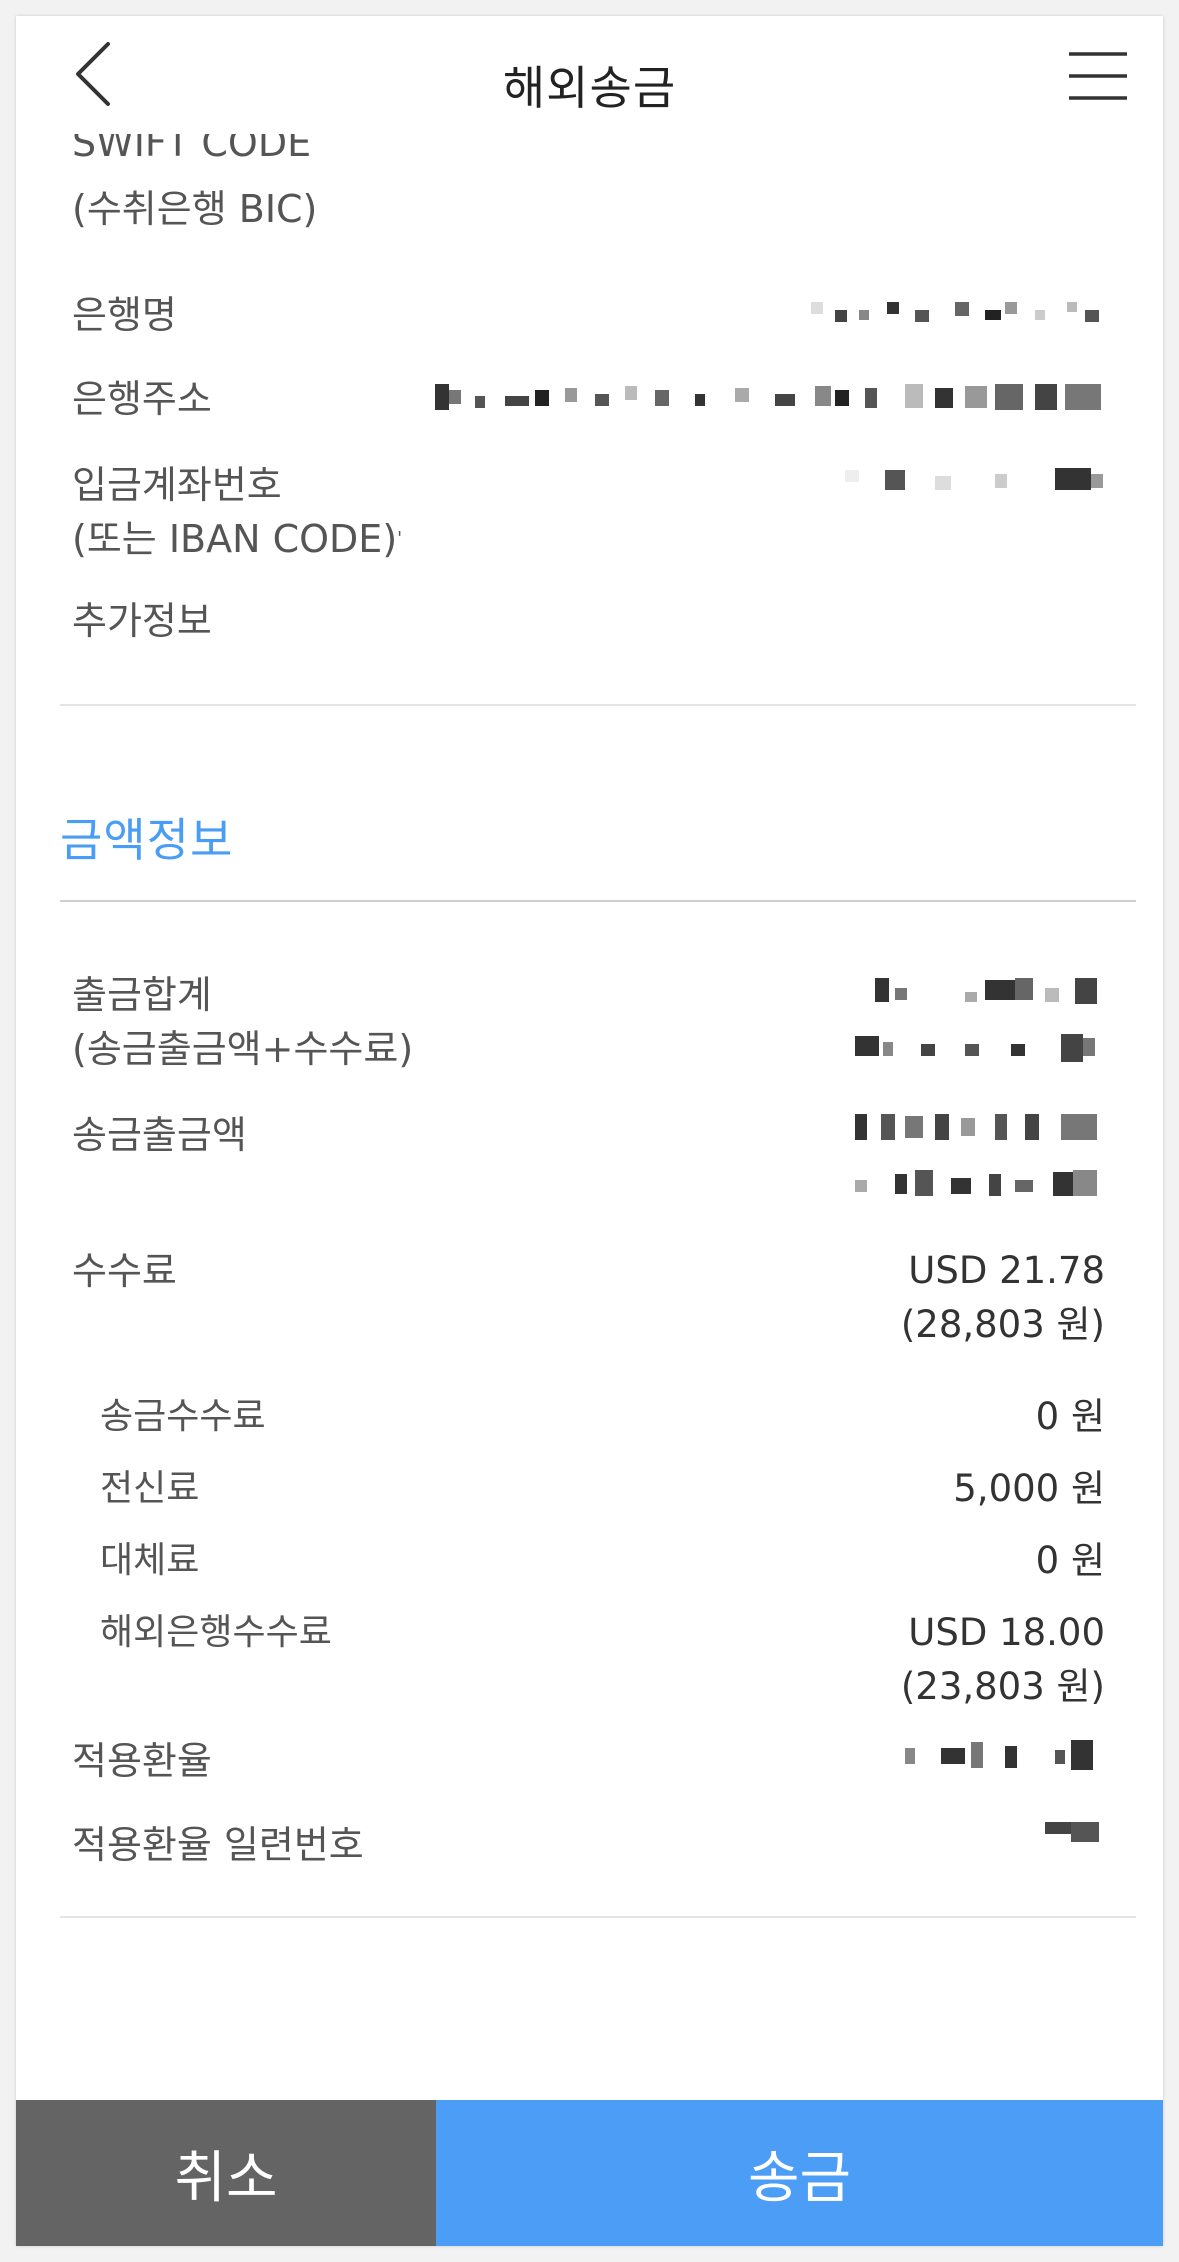 The image size is (1179, 2262). I want to click on bank-name-label: 은행명, so click(124, 315).